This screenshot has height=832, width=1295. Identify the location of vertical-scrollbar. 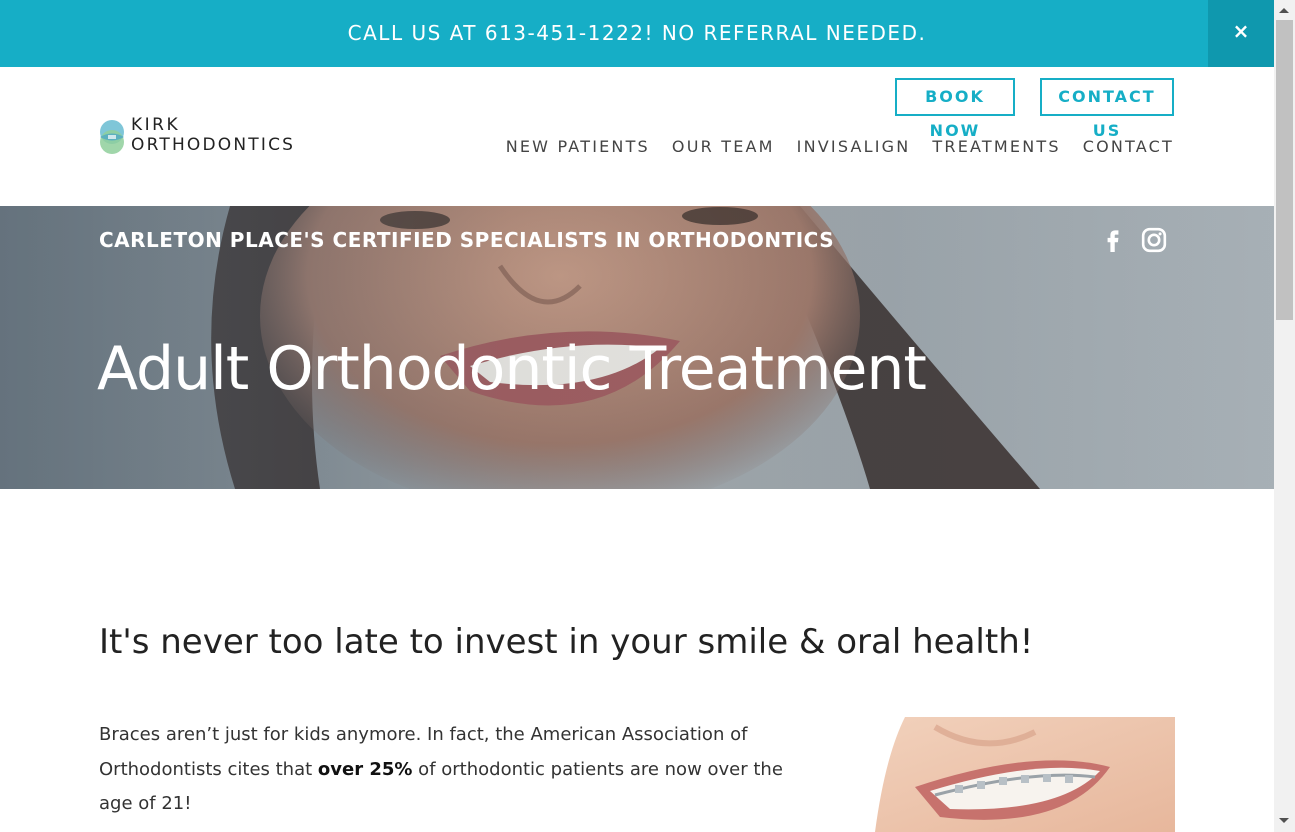
(1284, 416).